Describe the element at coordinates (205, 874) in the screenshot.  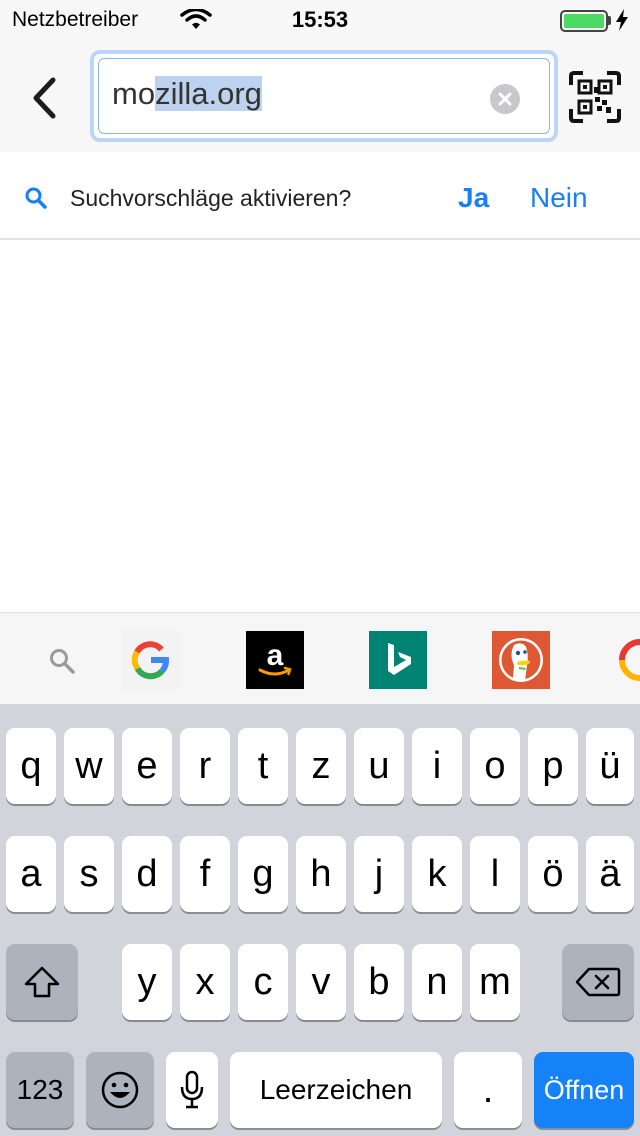
I see `key-f: f` at that location.